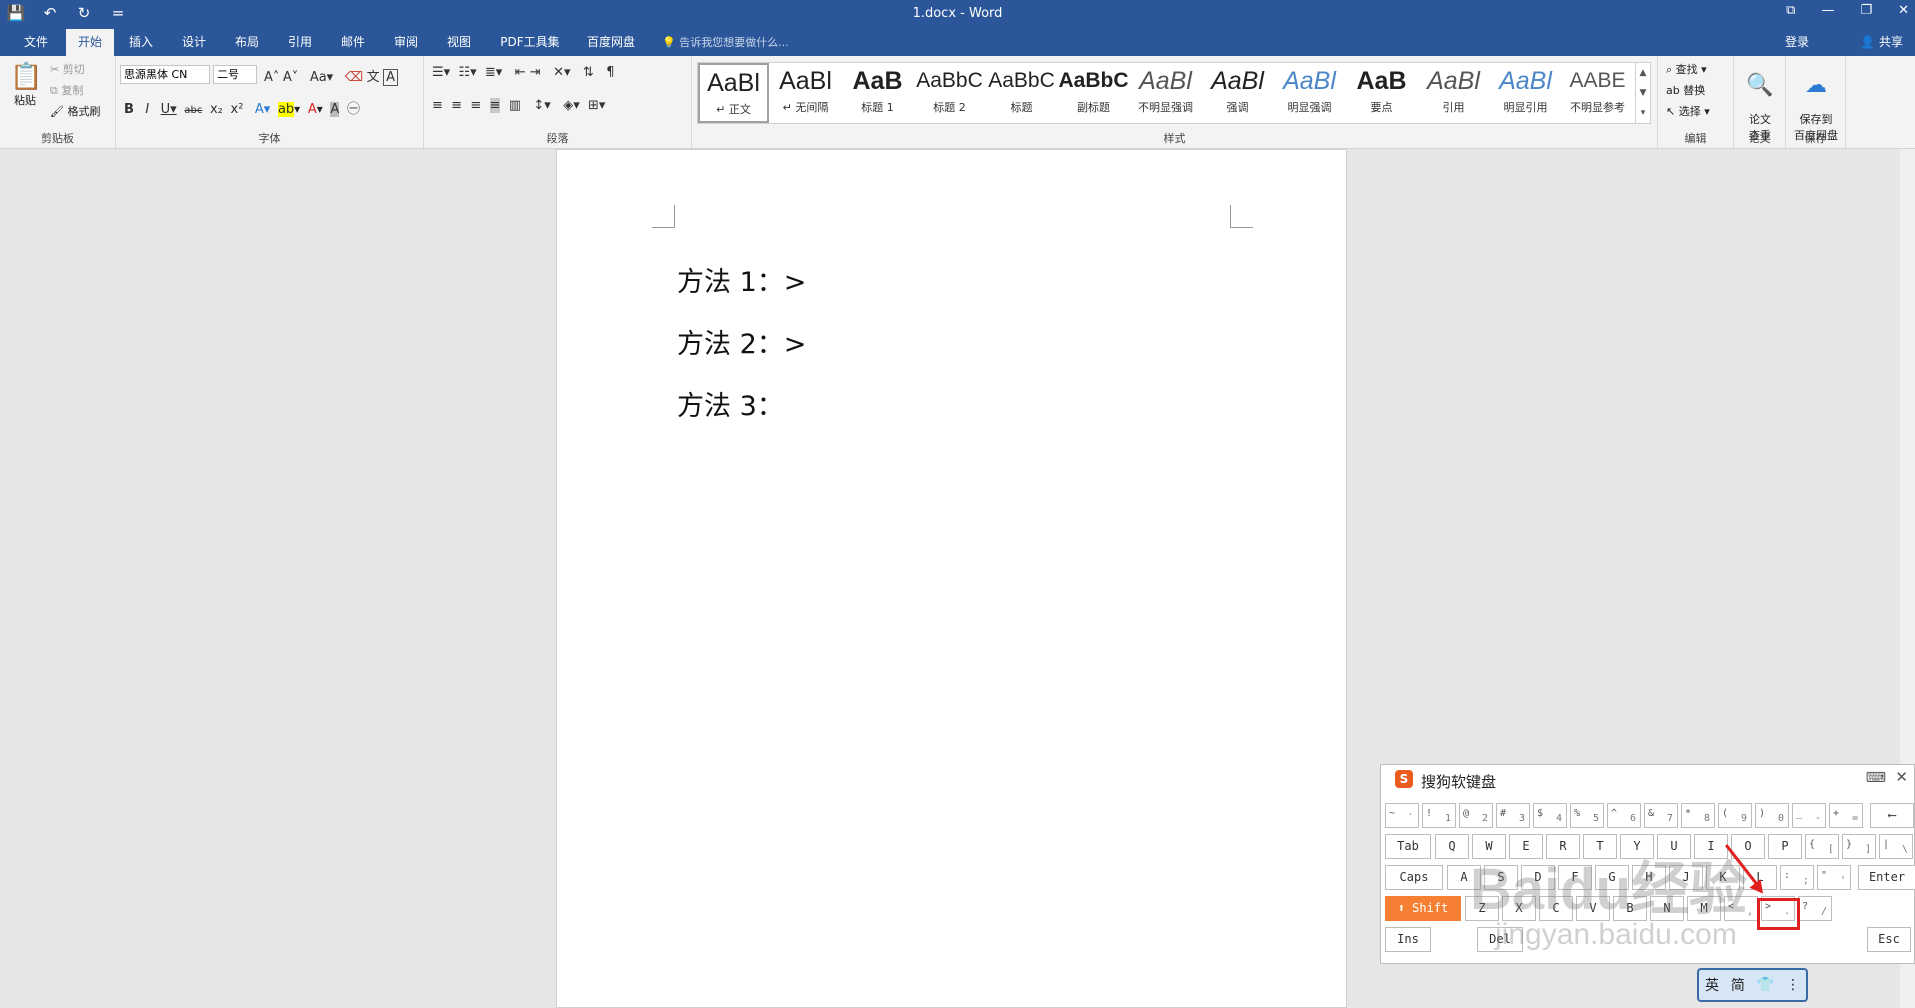 Image resolution: width=1915 pixels, height=1008 pixels. Describe the element at coordinates (596, 105) in the screenshot. I see `borders-icon: ⊞▾` at that location.